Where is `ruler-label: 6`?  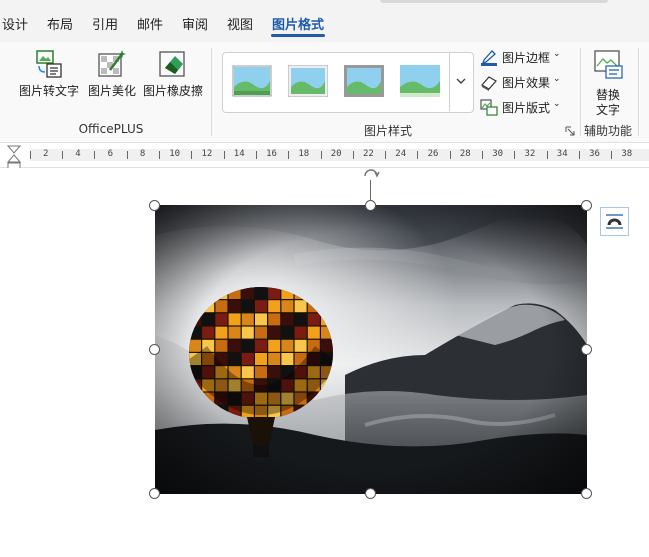 ruler-label: 6 is located at coordinates (110, 154).